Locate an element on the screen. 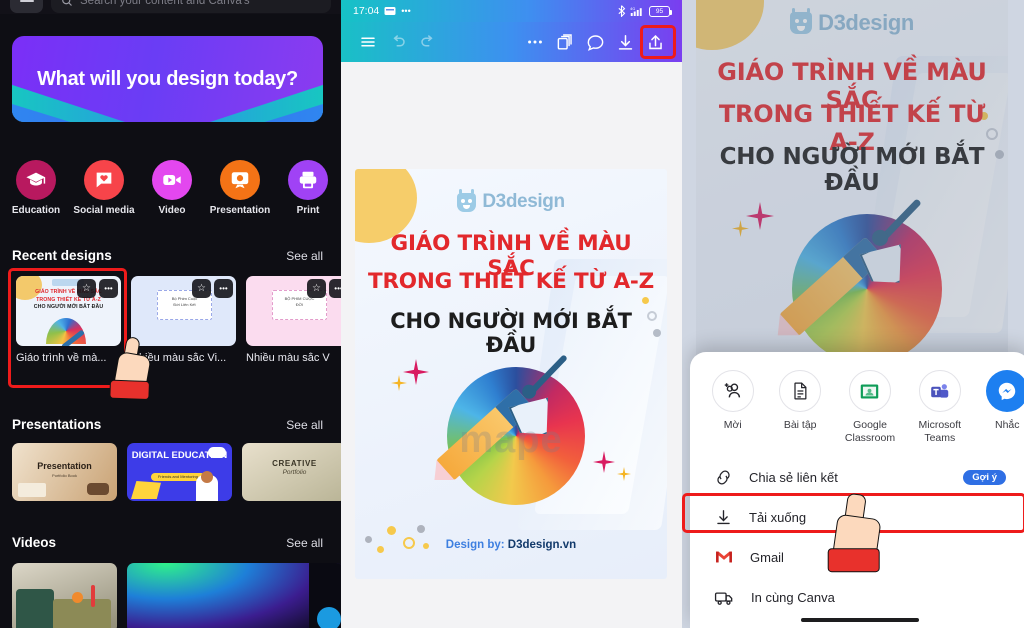 This screenshot has width=1024, height=628. category-print: Print is located at coordinates (307, 188).